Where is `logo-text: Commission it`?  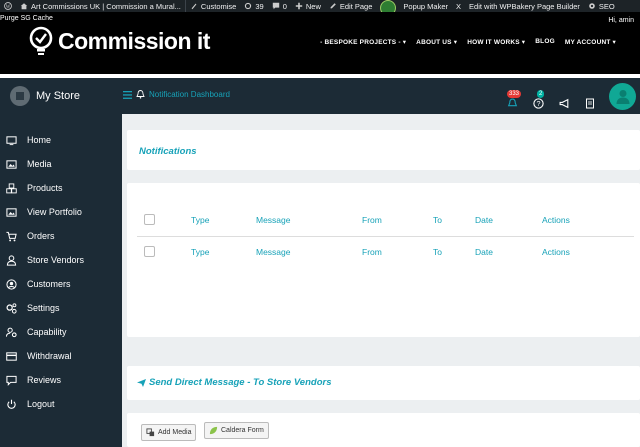
logo-text: Commission it is located at coordinates (134, 40).